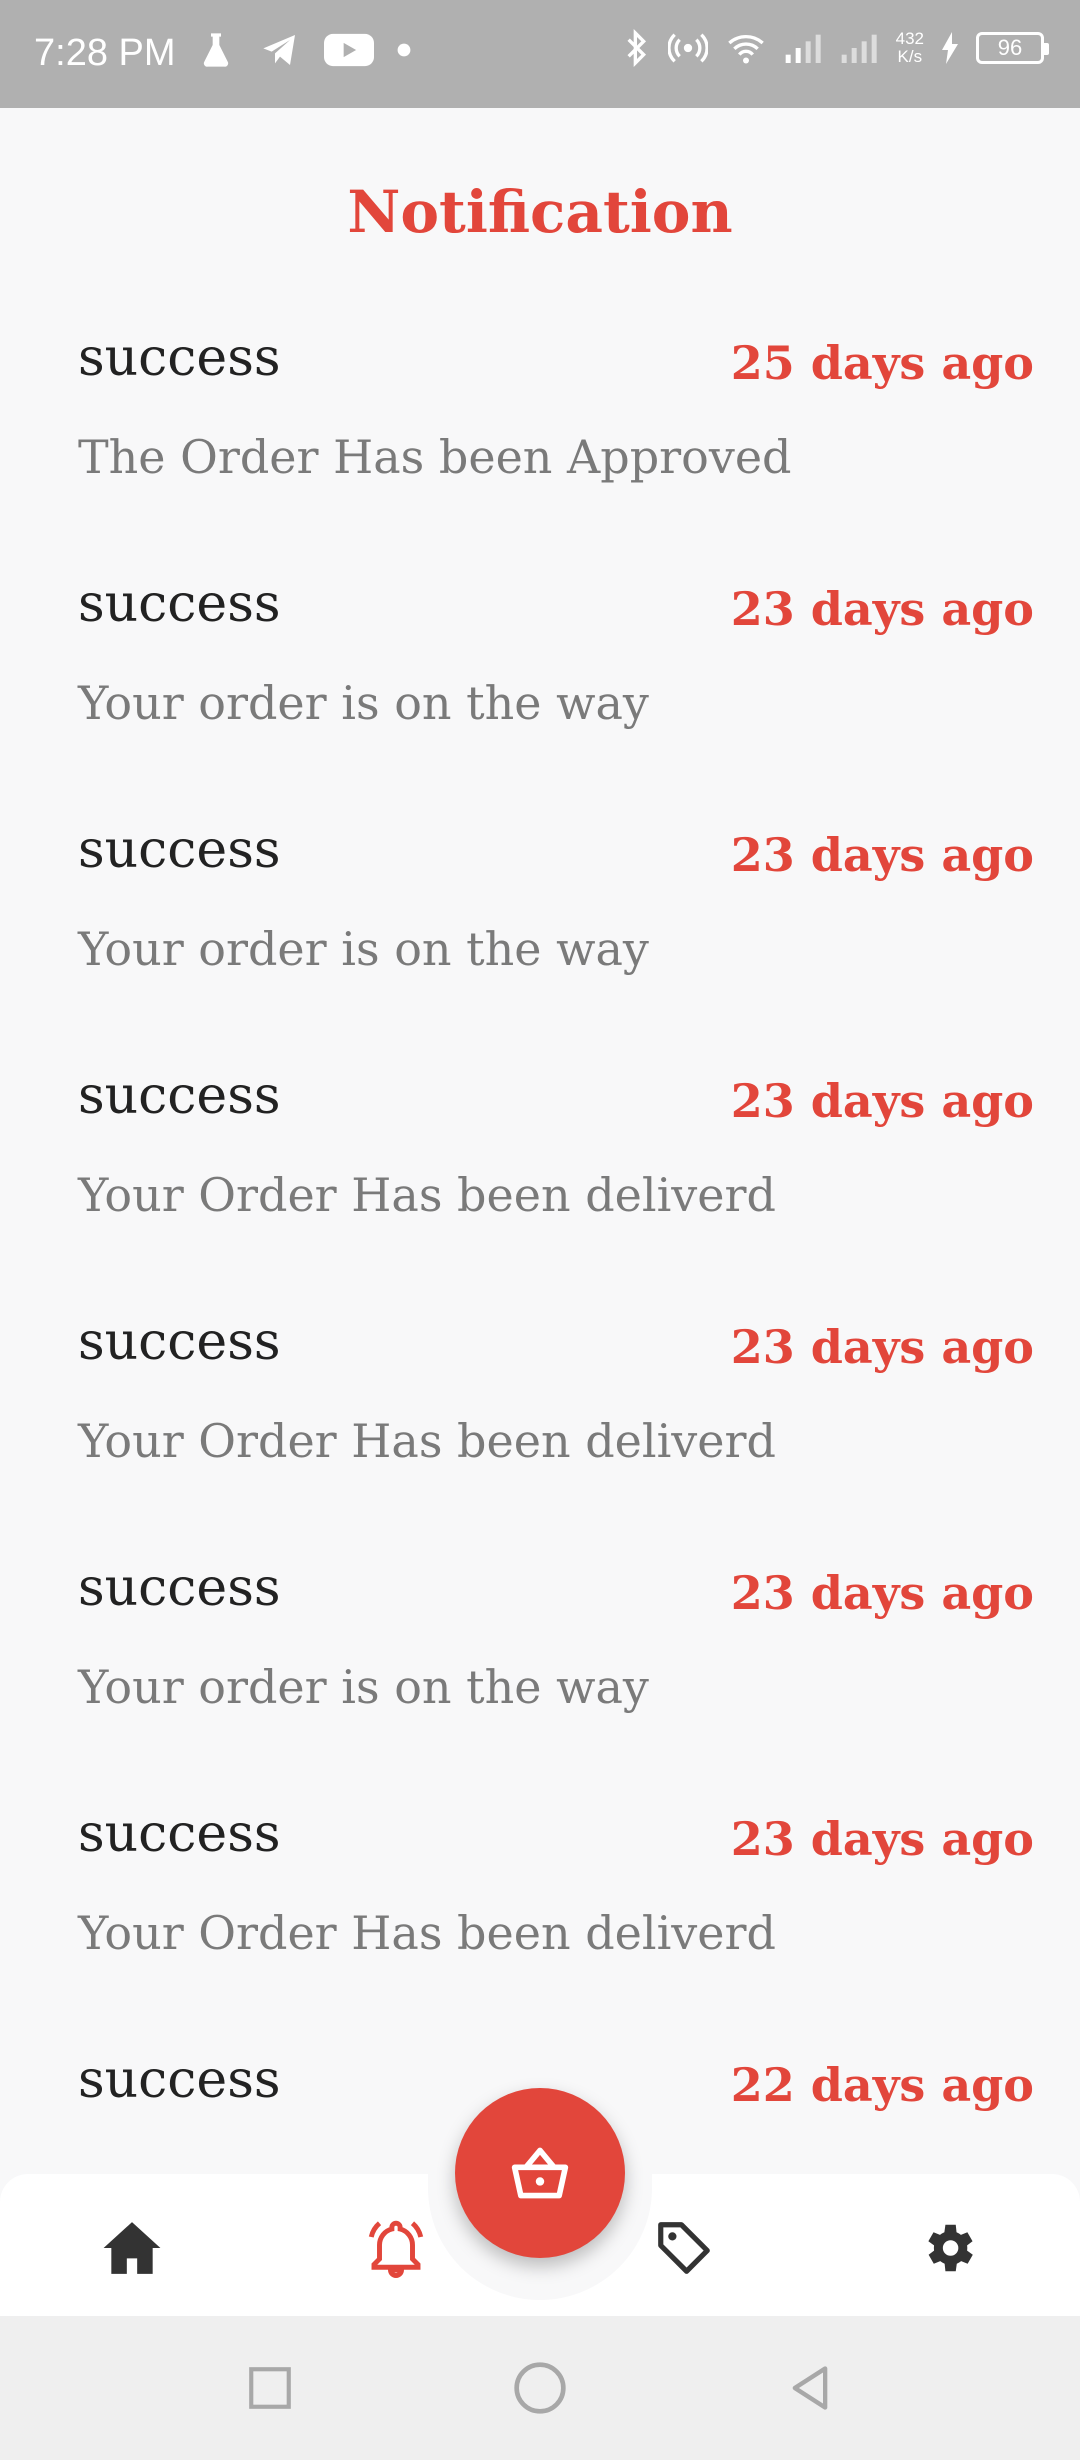  I want to click on cart-fab-button, so click(540, 2173).